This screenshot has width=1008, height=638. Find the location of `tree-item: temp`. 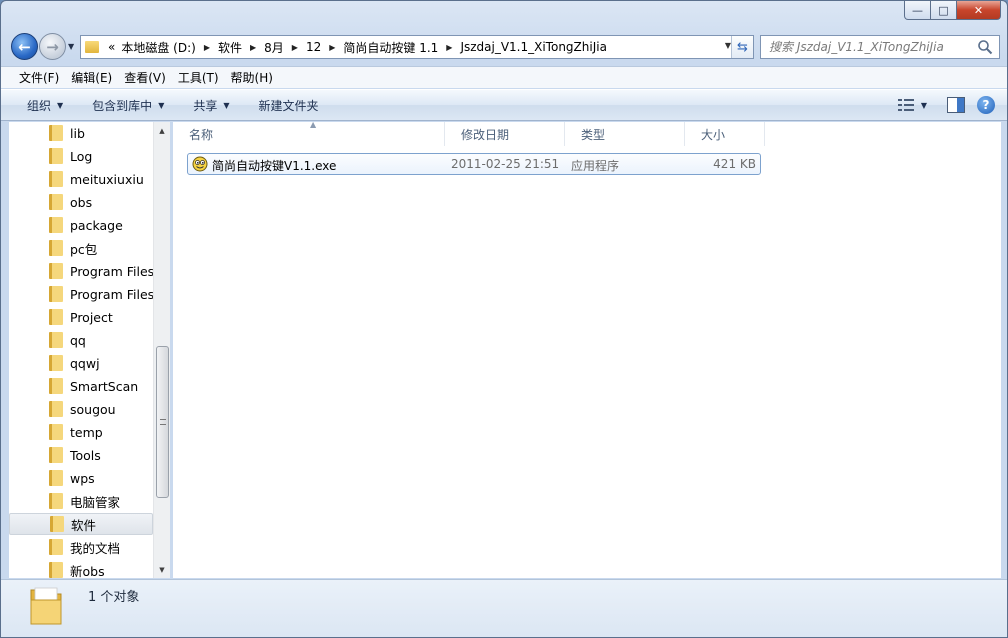

tree-item: temp is located at coordinates (81, 432).